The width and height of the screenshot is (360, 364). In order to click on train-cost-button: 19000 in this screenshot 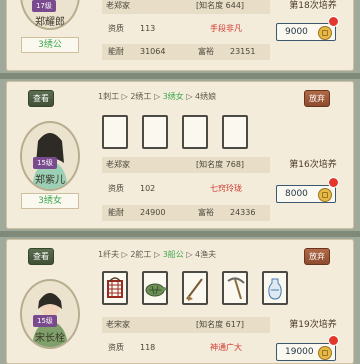, I will do `click(306, 352)`.